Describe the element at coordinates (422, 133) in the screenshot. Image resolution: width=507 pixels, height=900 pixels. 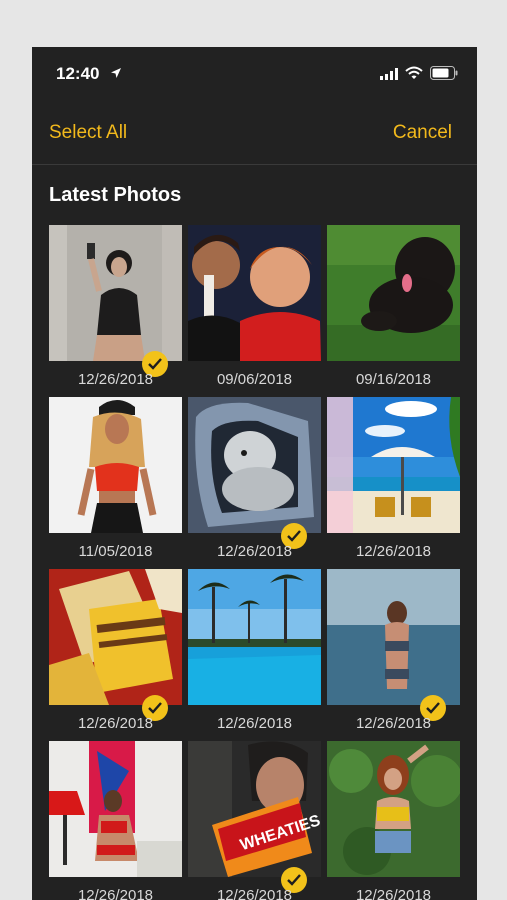
I see `cancel-button: Cancel` at that location.